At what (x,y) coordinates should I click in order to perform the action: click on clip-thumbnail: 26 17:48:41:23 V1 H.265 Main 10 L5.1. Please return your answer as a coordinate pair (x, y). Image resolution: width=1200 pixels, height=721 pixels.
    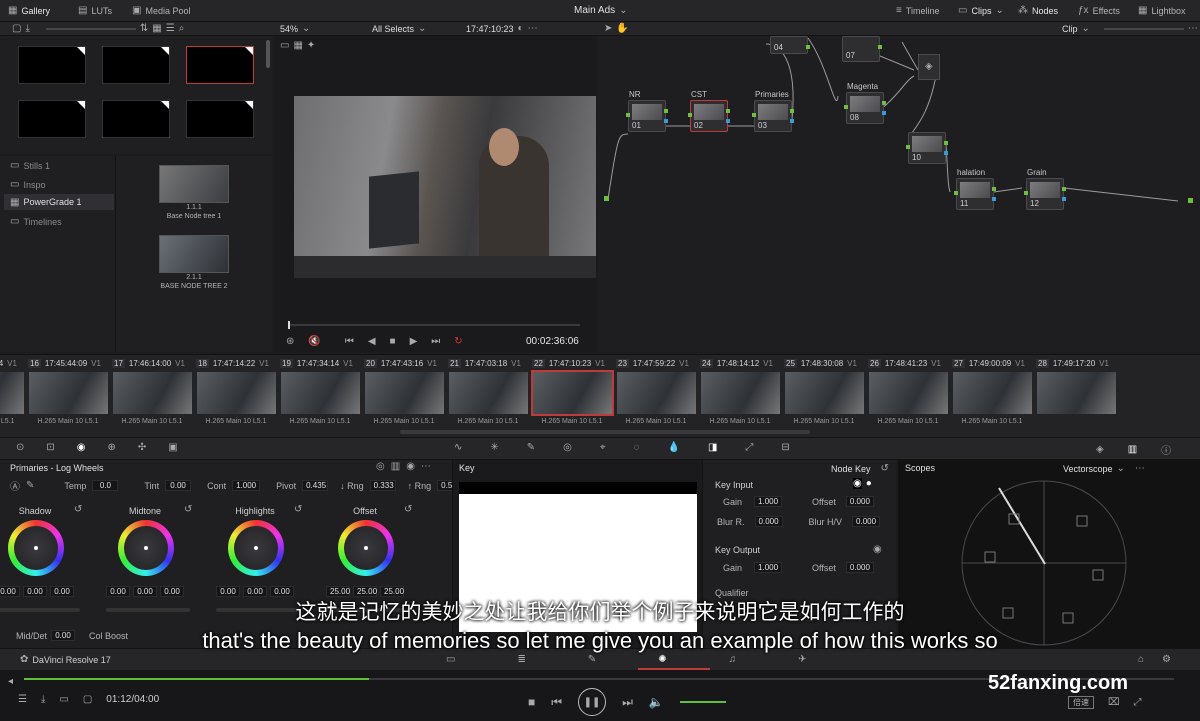
    Looking at the image, I should click on (908, 395).